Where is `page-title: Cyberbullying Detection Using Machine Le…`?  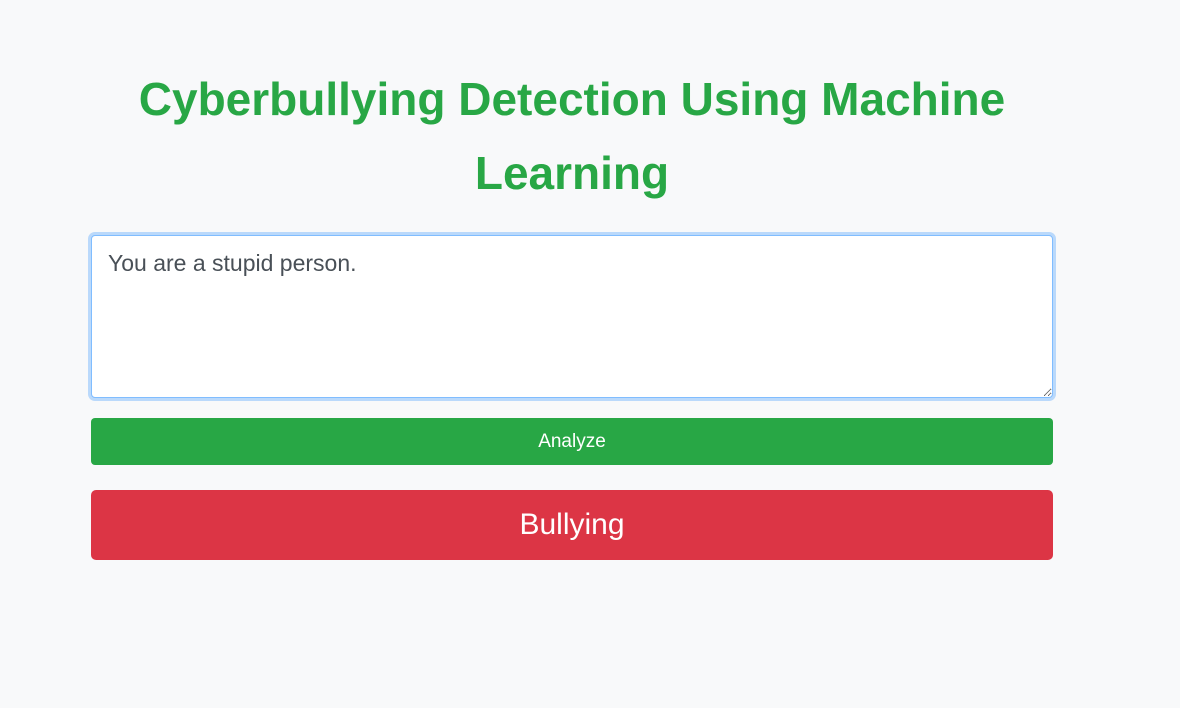 page-title: Cyberbullying Detection Using Machine Le… is located at coordinates (572, 136).